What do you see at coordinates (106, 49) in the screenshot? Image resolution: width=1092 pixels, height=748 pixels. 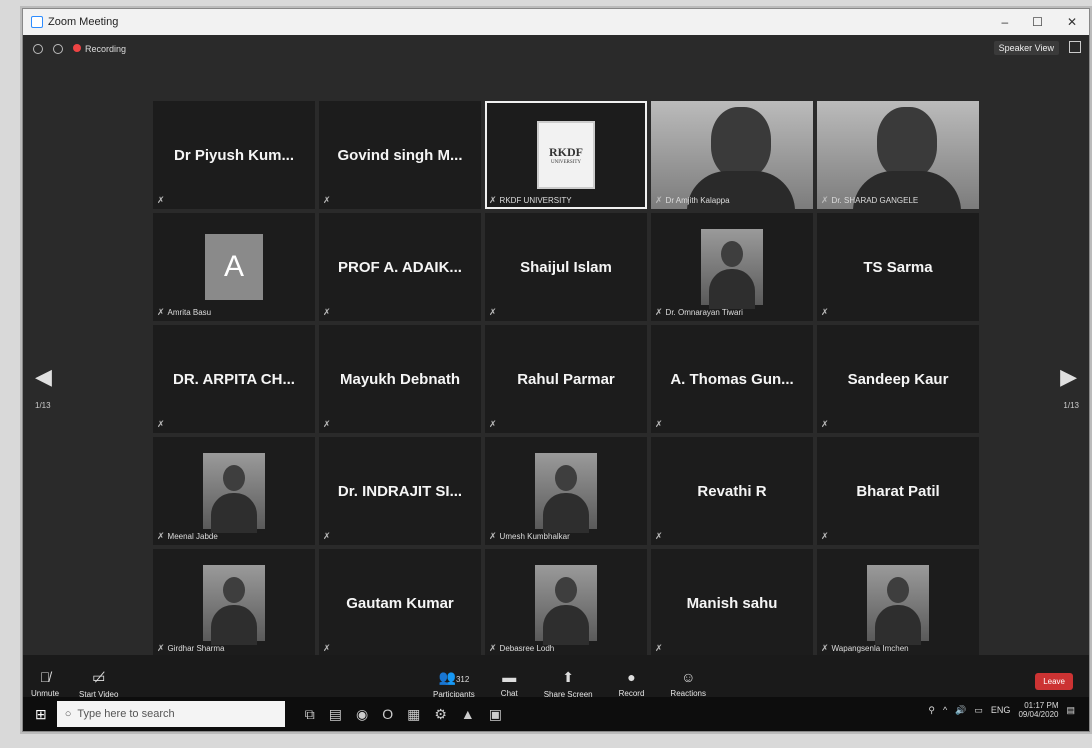 I see `recording-label: Recording` at bounding box center [106, 49].